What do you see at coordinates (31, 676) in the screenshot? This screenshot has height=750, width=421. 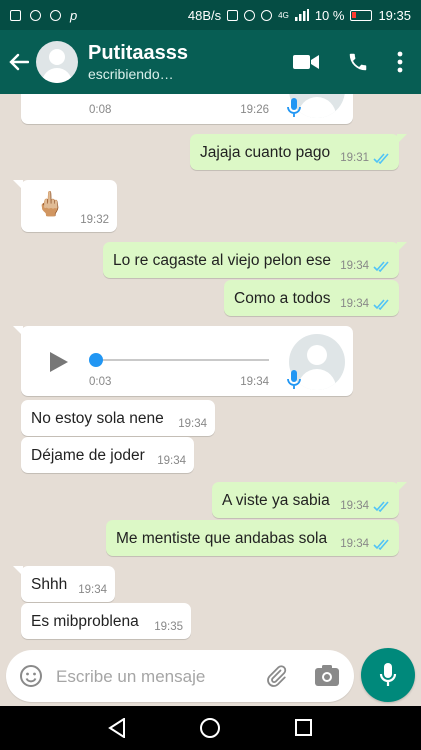 I see `emoji-icon` at bounding box center [31, 676].